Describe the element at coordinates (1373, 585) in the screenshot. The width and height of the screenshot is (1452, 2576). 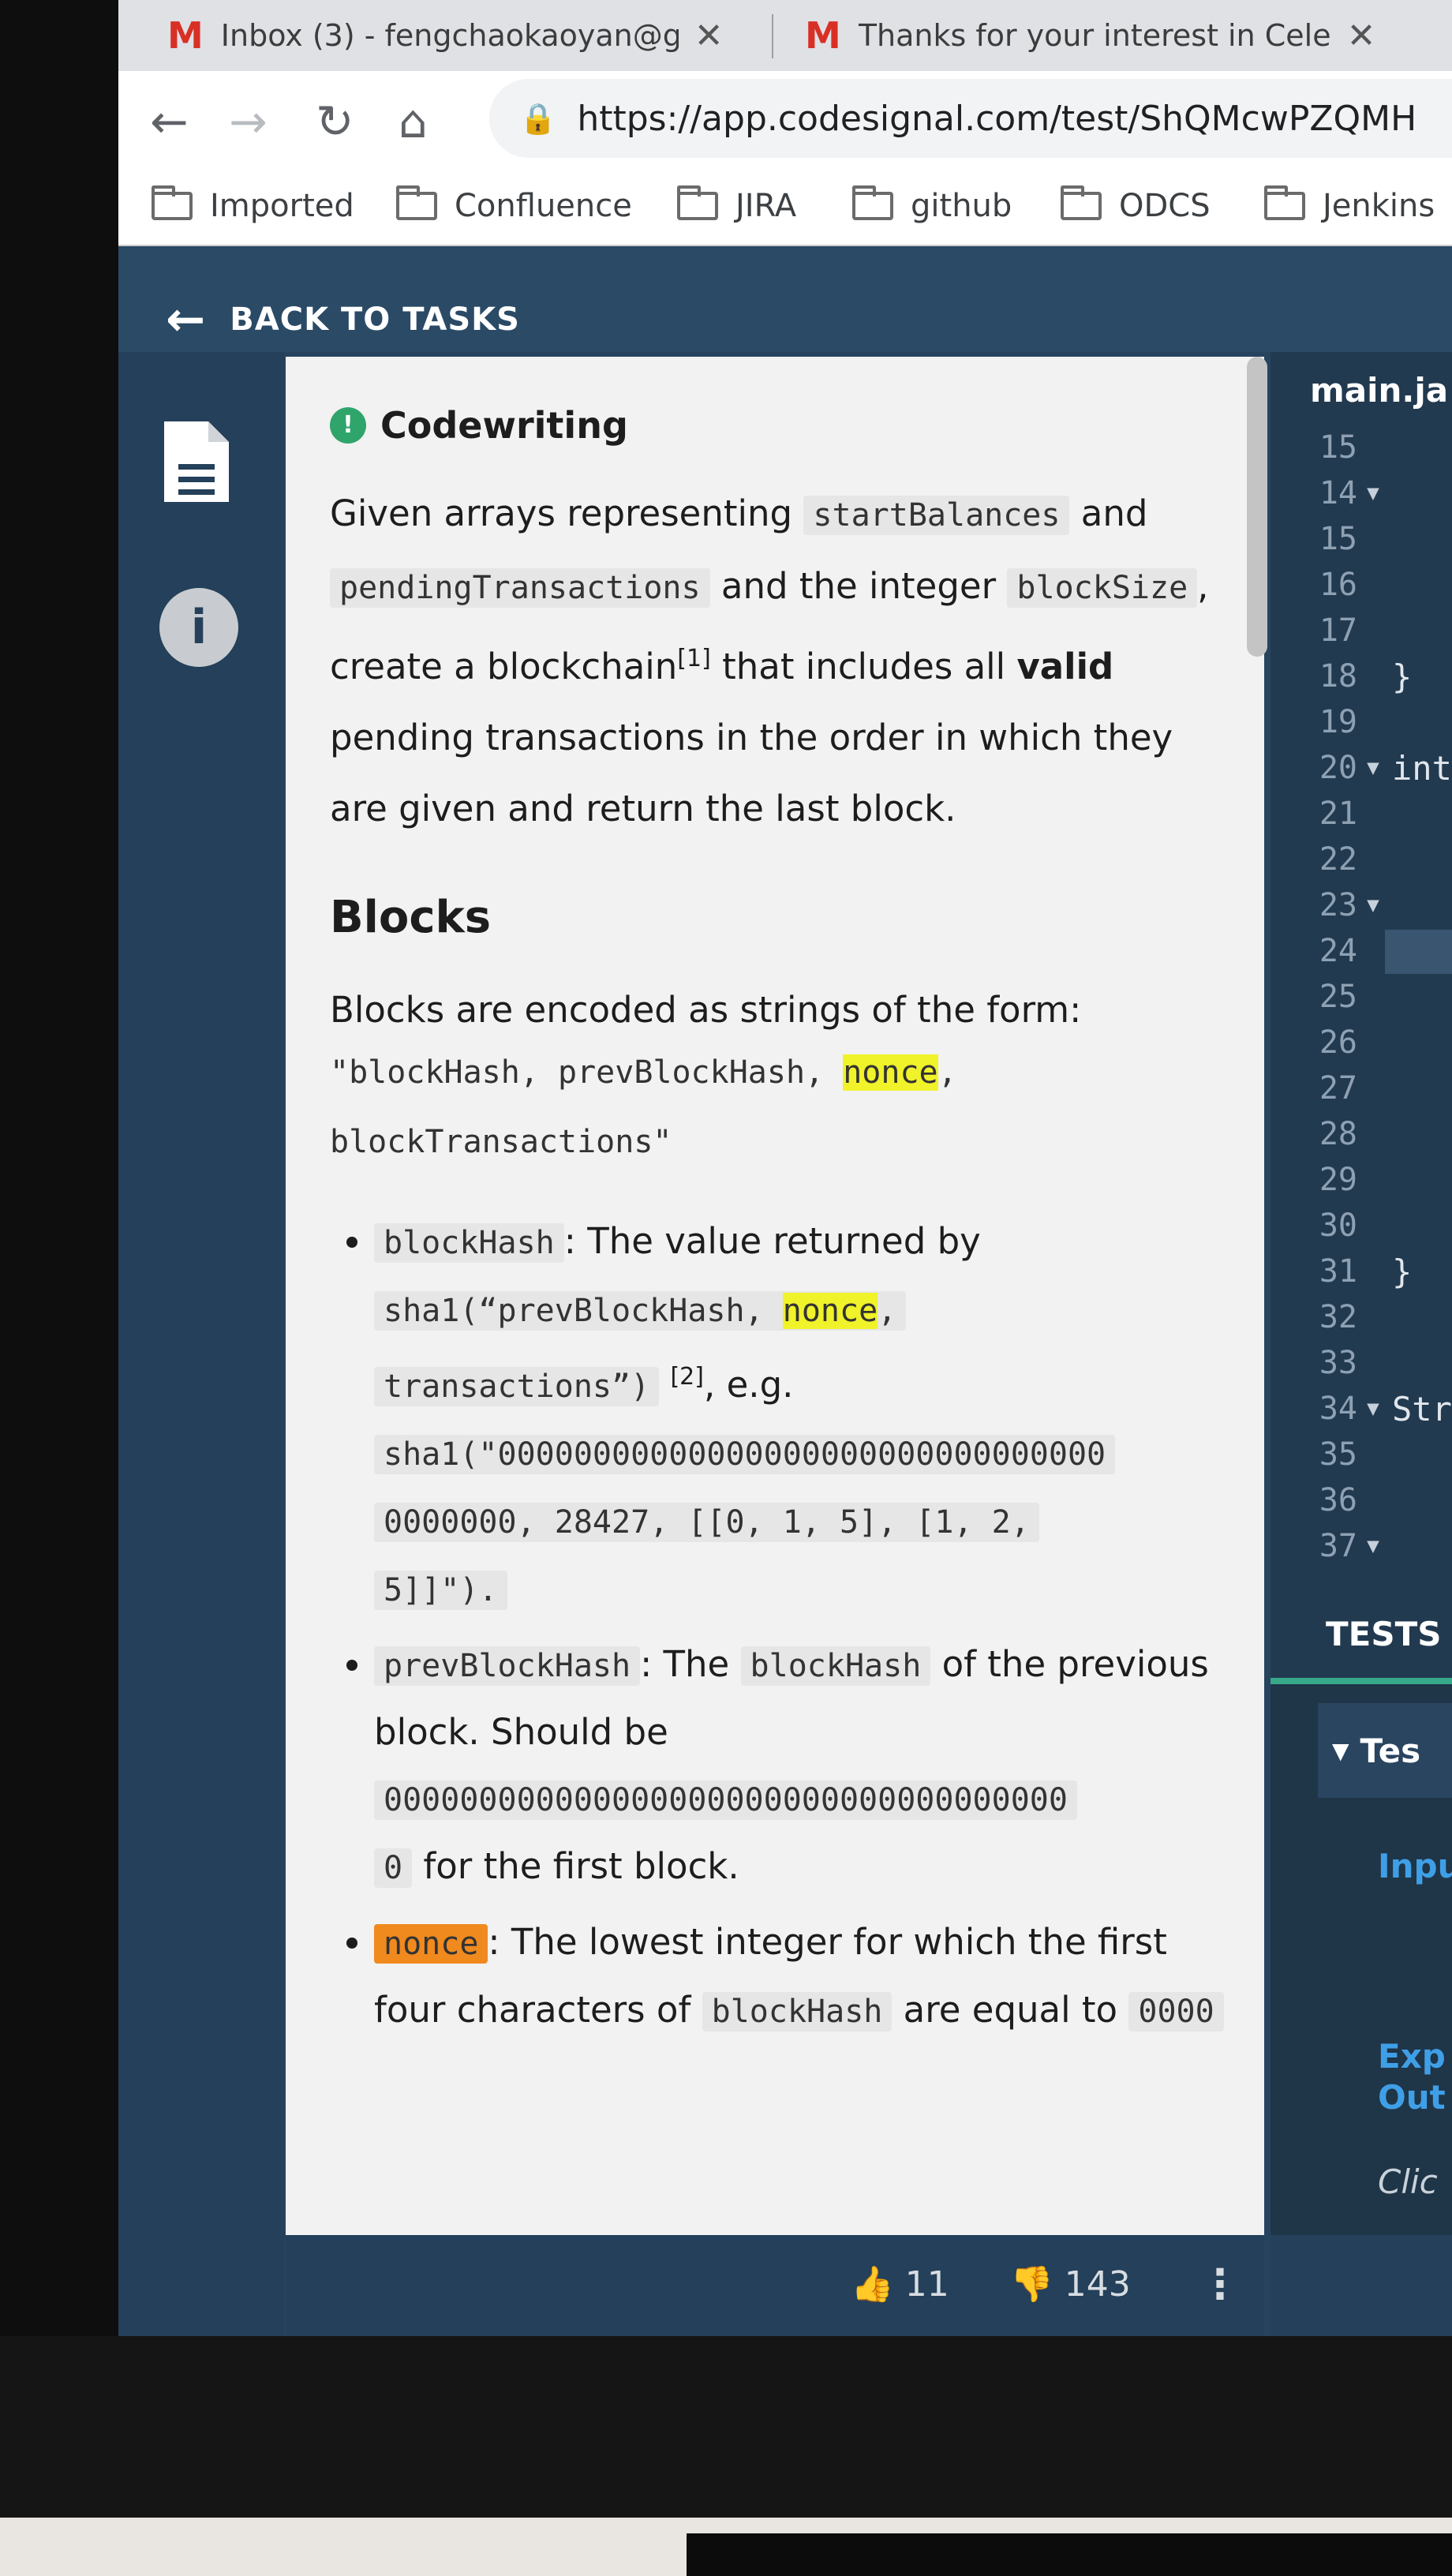
I see `editor-line: 16` at that location.